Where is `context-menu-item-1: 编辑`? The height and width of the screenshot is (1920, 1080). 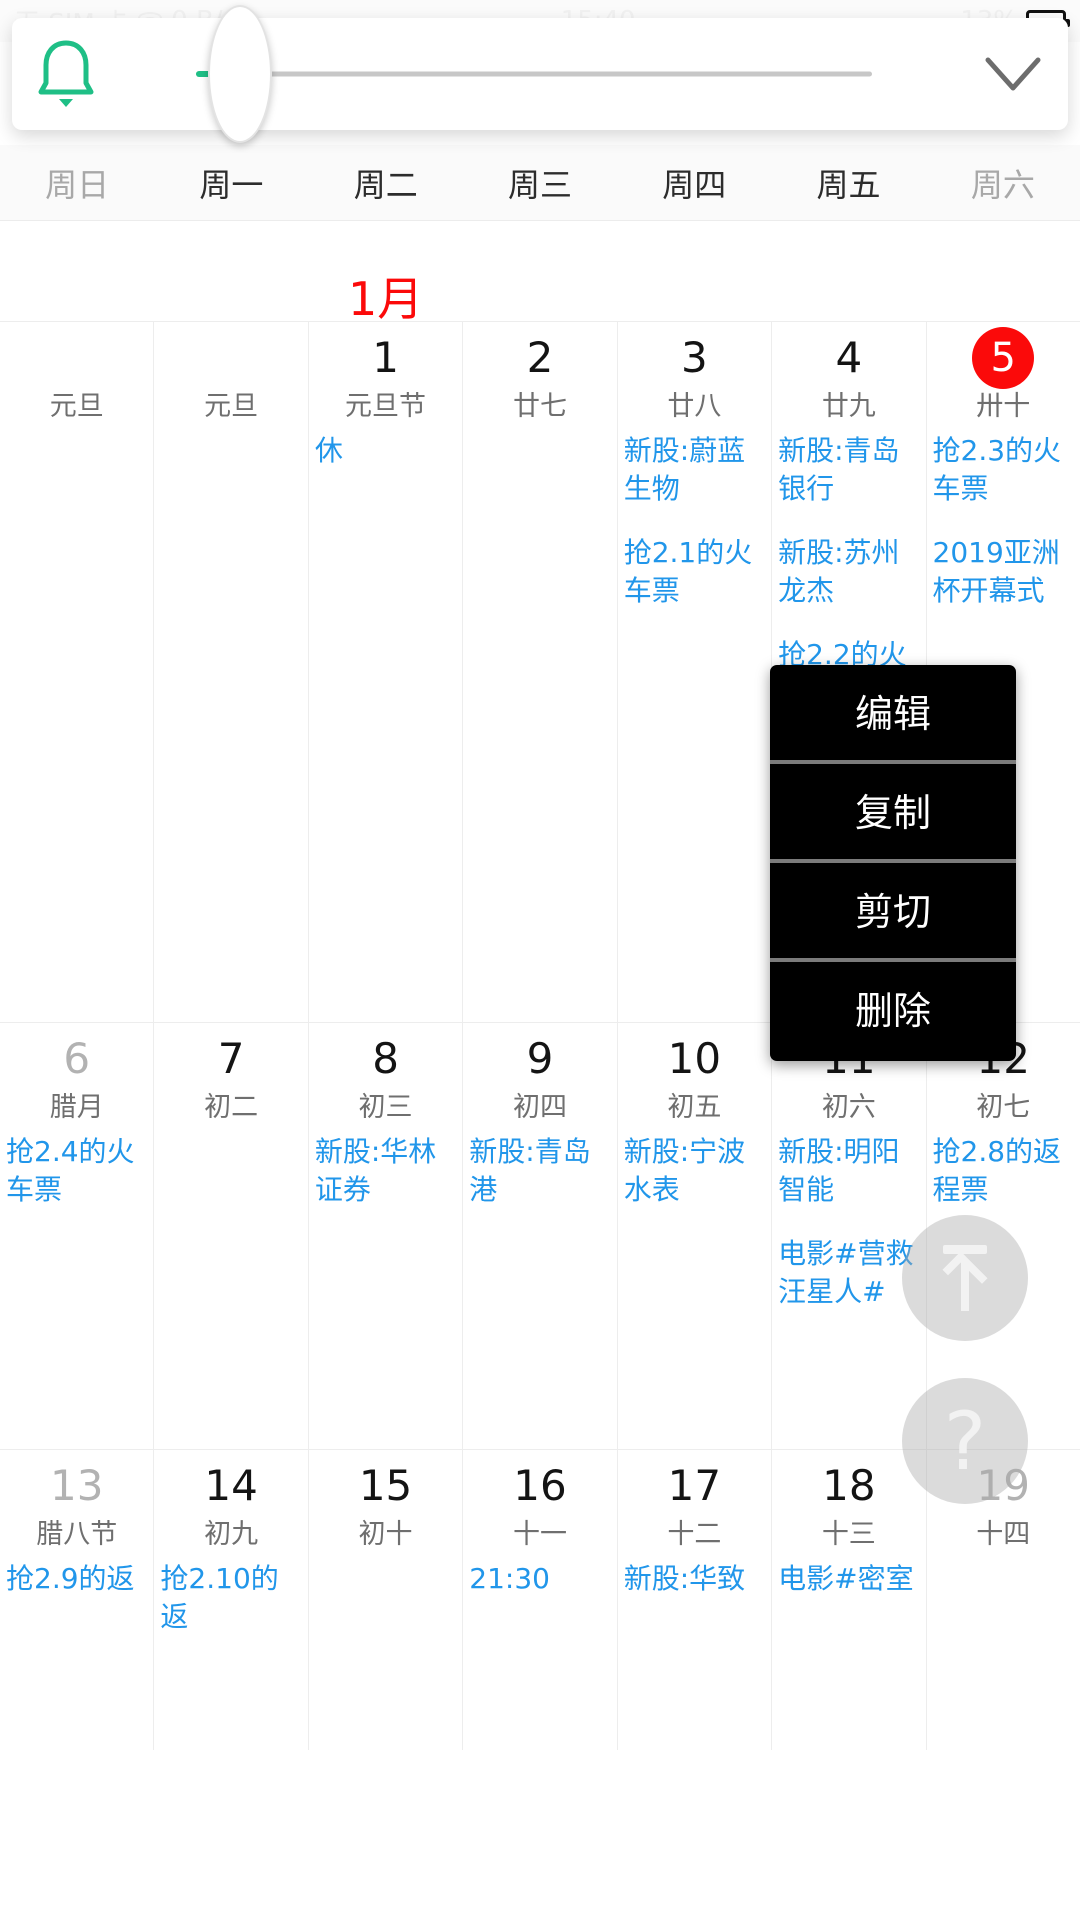
context-menu-item-1: 编辑 is located at coordinates (893, 714).